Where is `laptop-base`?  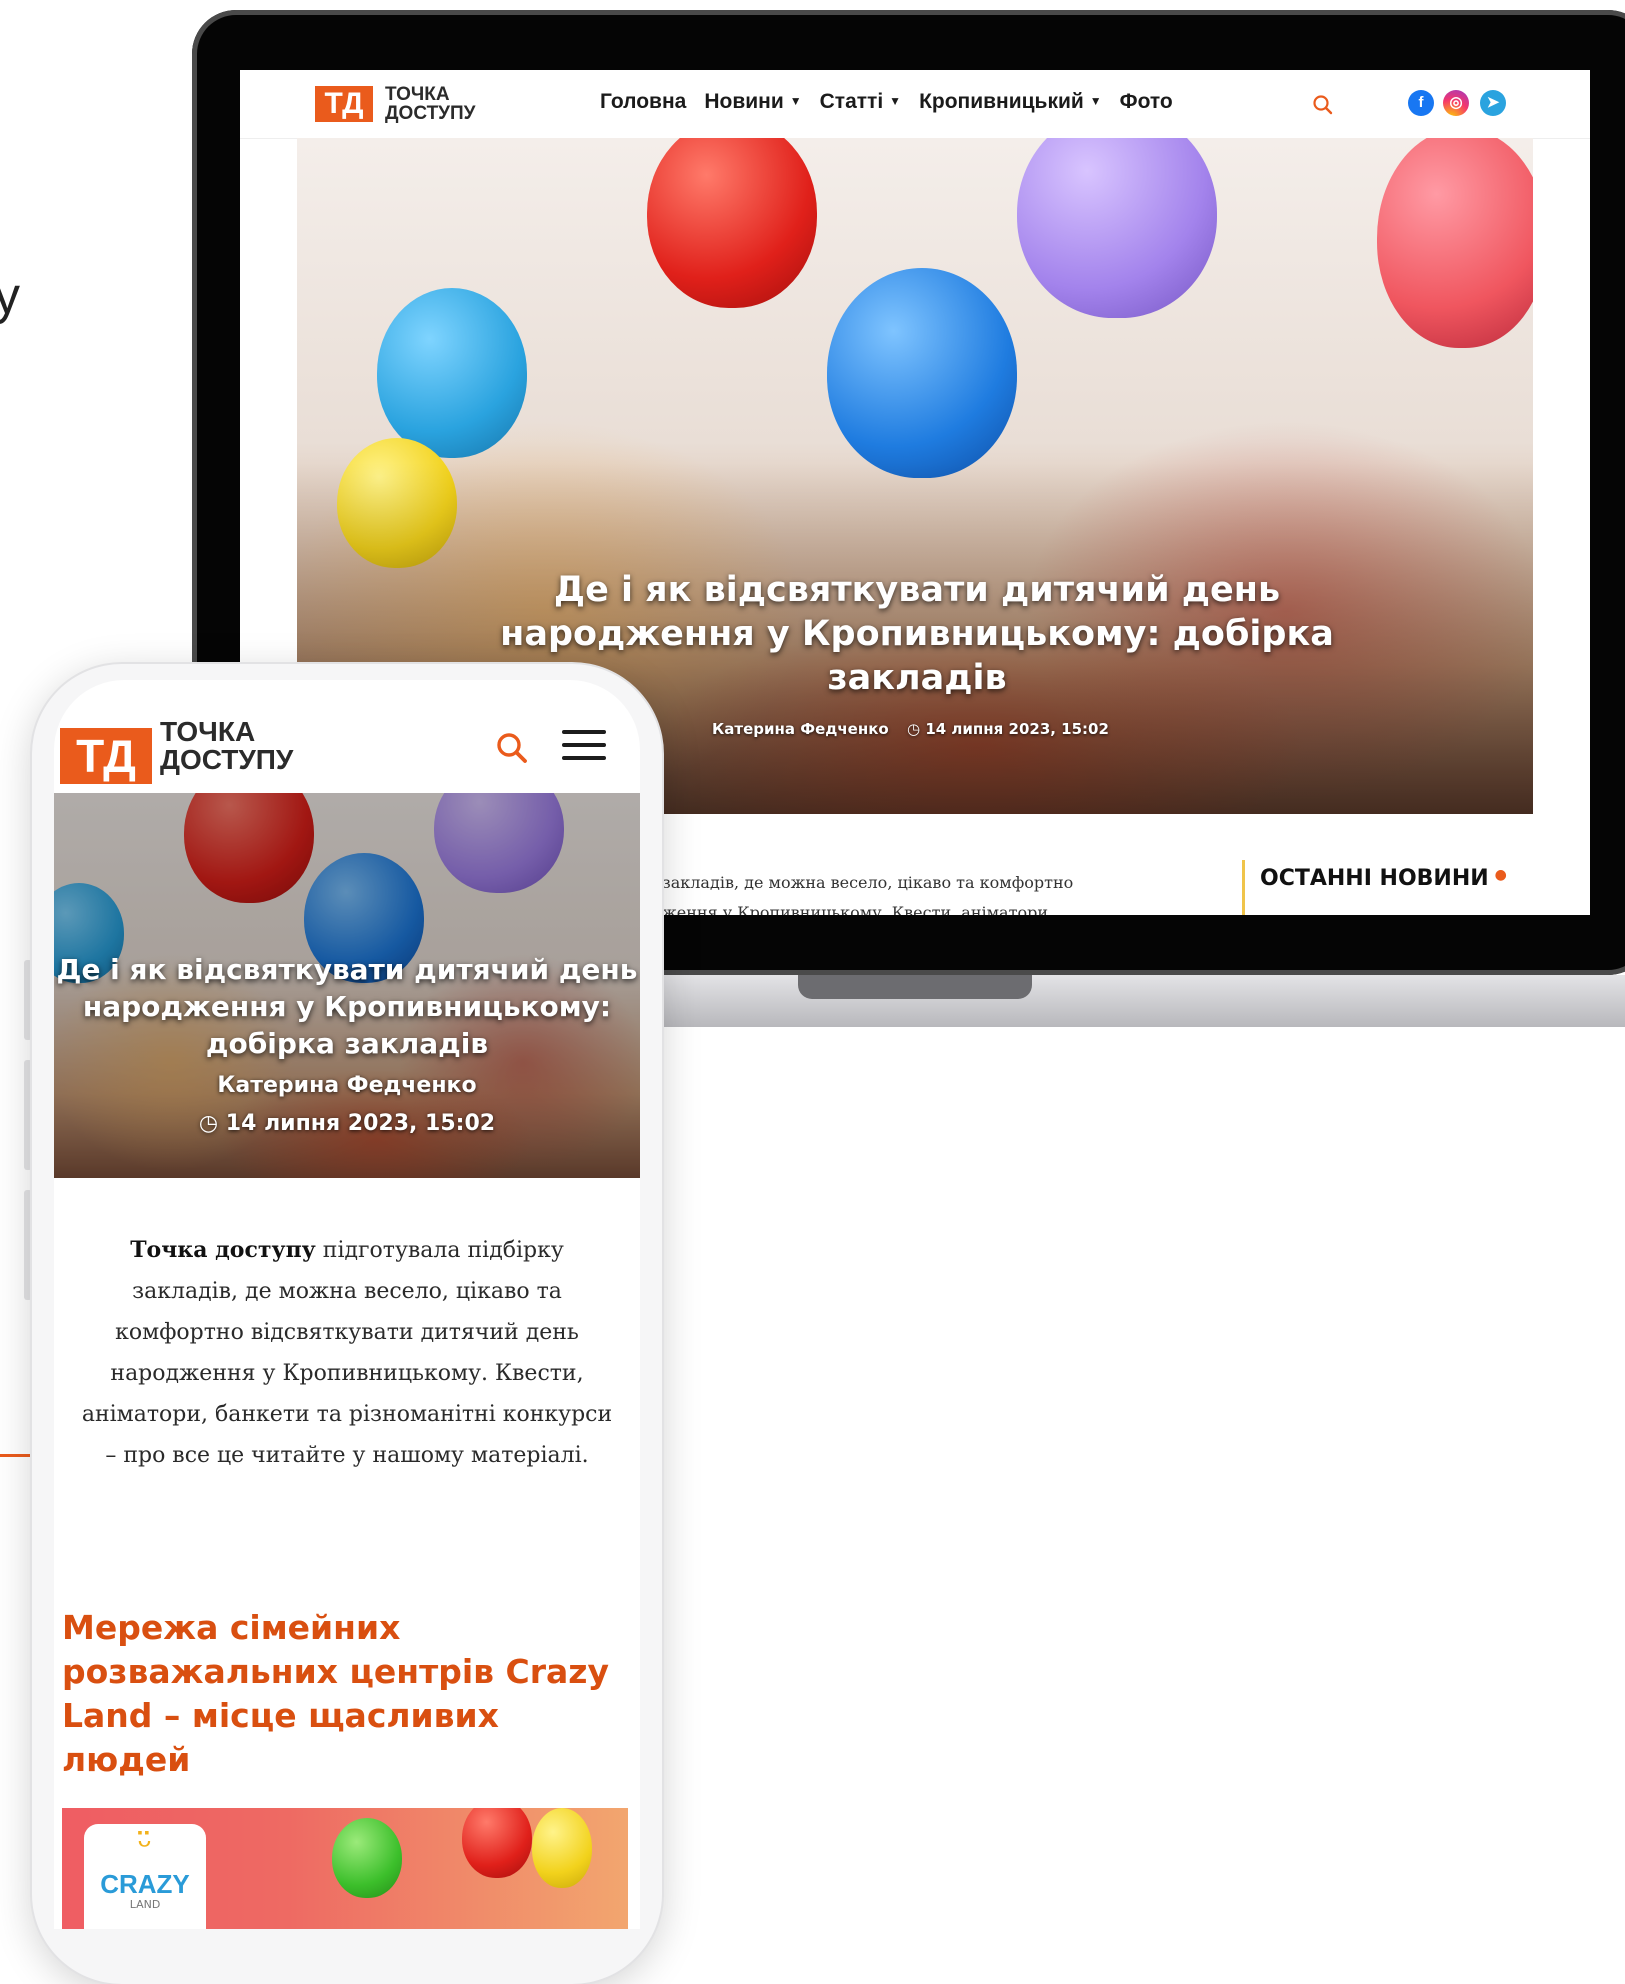 laptop-base is located at coordinates (1132, 1001).